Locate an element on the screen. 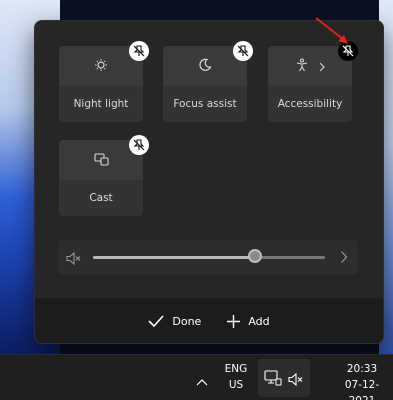 The image size is (393, 400). quick-settings-tray-button is located at coordinates (284, 378).